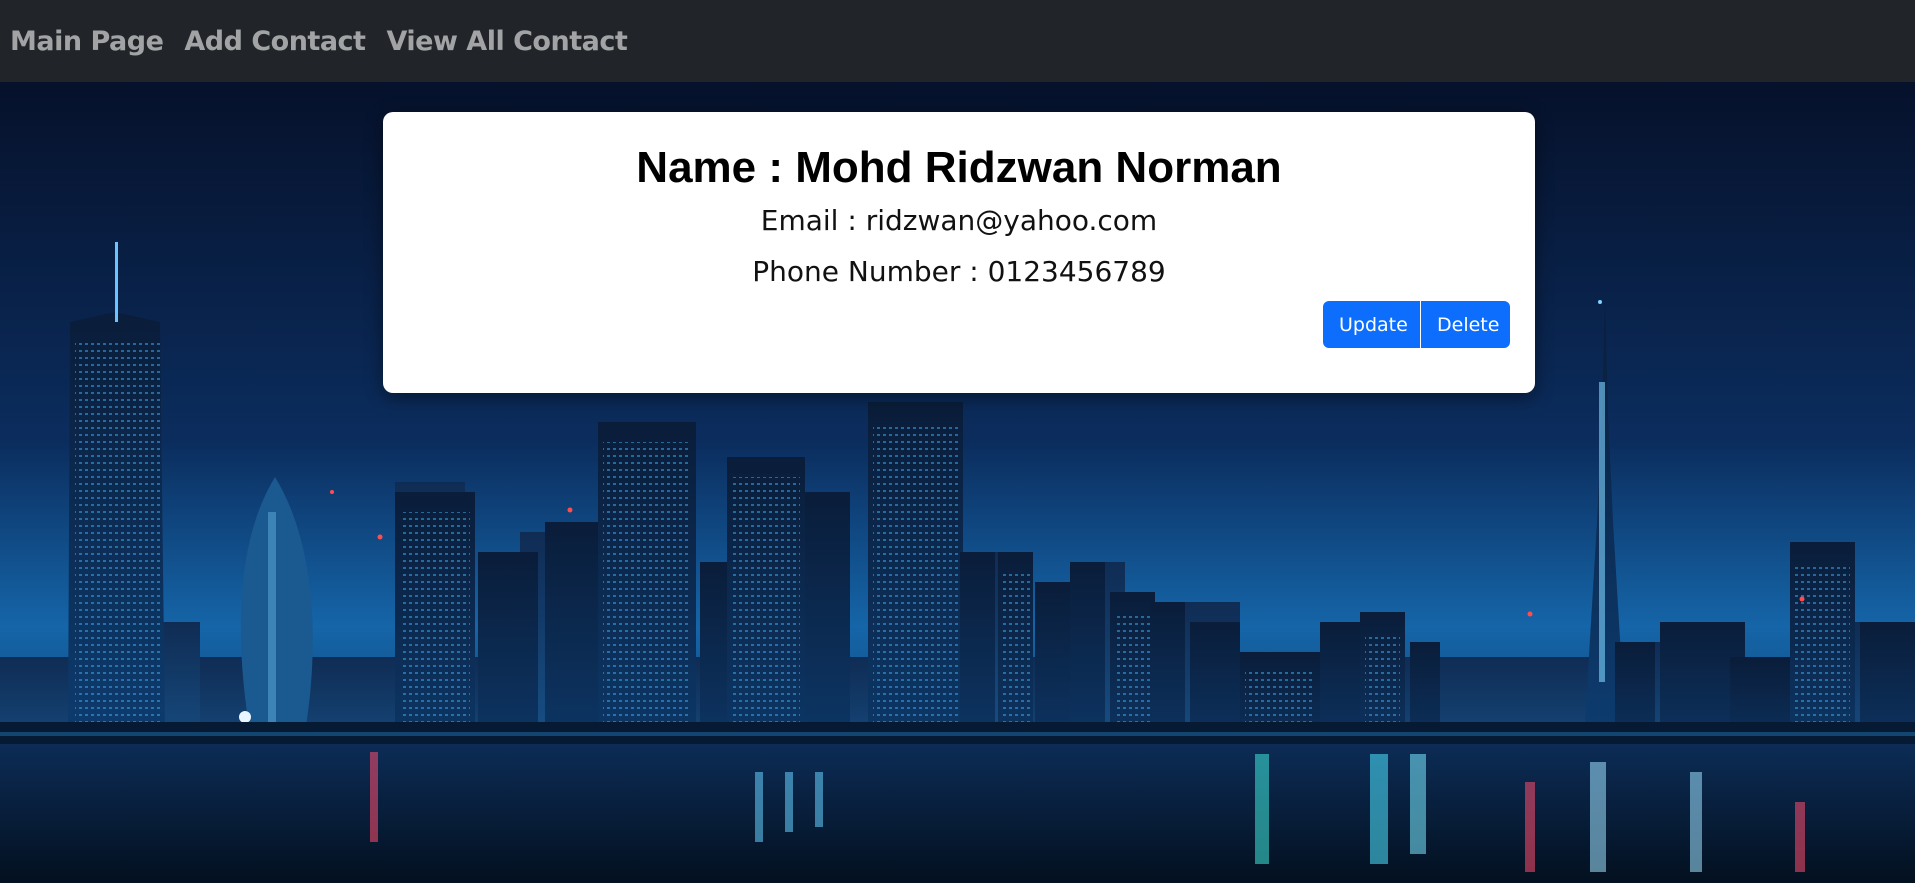 The image size is (1915, 883). I want to click on nav-main-page: Main Page, so click(87, 41).